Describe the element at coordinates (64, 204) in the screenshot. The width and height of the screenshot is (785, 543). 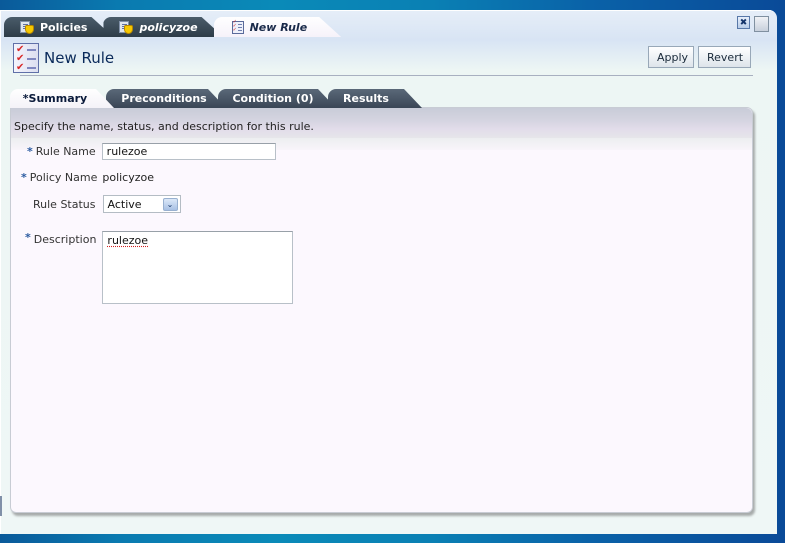
I see `rule-status-label: Rule Status` at that location.